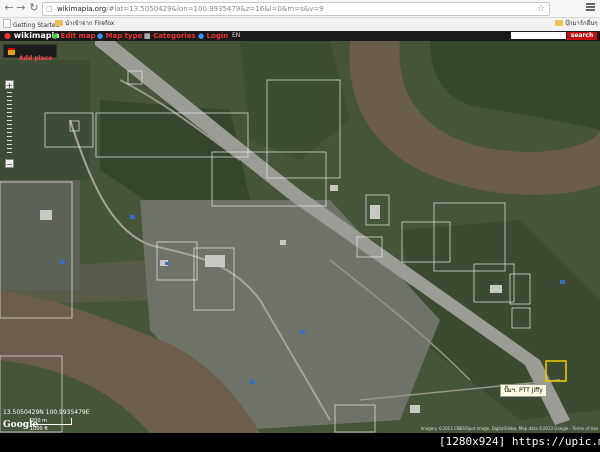  What do you see at coordinates (49, 9) in the screenshot?
I see `page-icon: □` at bounding box center [49, 9].